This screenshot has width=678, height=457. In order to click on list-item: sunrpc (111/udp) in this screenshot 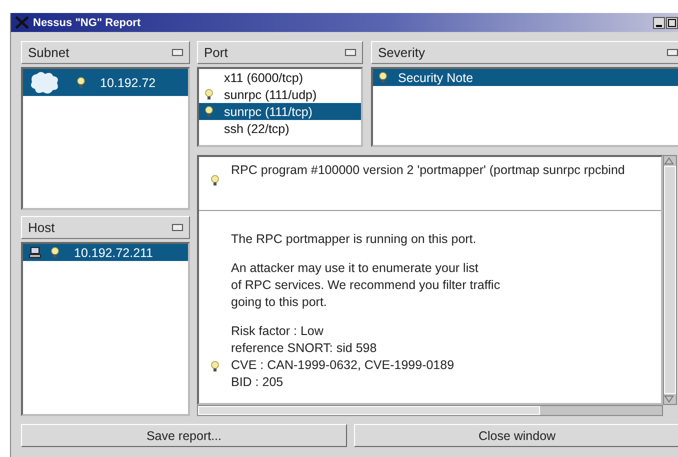, I will do `click(280, 94)`.